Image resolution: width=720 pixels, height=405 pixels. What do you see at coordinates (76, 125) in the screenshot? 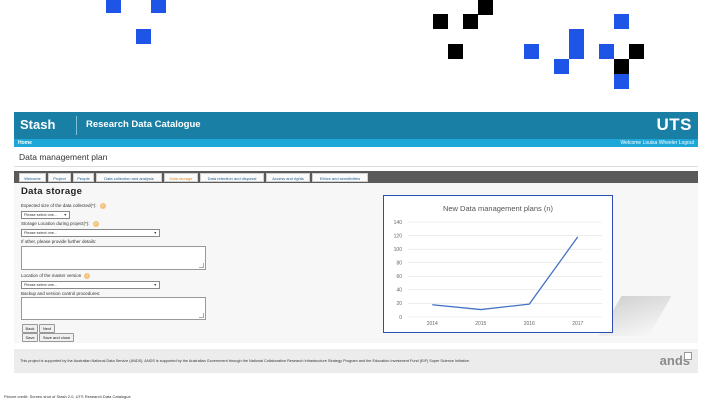
I see `logo-divider` at bounding box center [76, 125].